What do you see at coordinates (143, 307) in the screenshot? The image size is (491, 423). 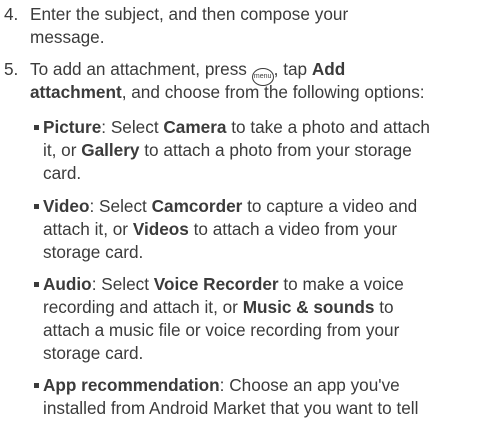 I see `option-text-segment: recording and attach it, or` at bounding box center [143, 307].